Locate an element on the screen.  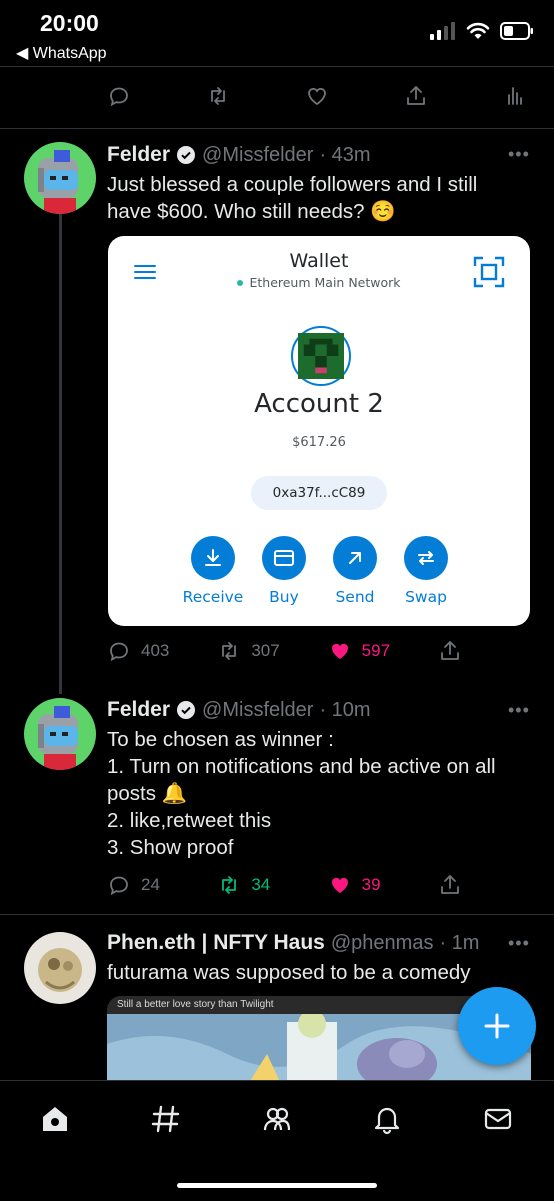
send-button is located at coordinates (355, 558).